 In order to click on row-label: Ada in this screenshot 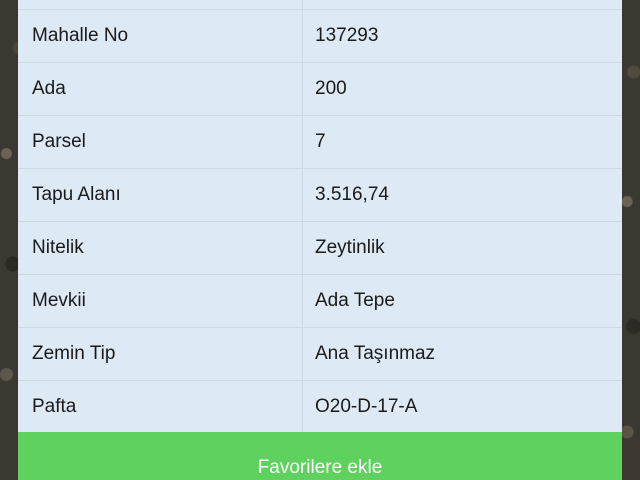, I will do `click(160, 89)`.